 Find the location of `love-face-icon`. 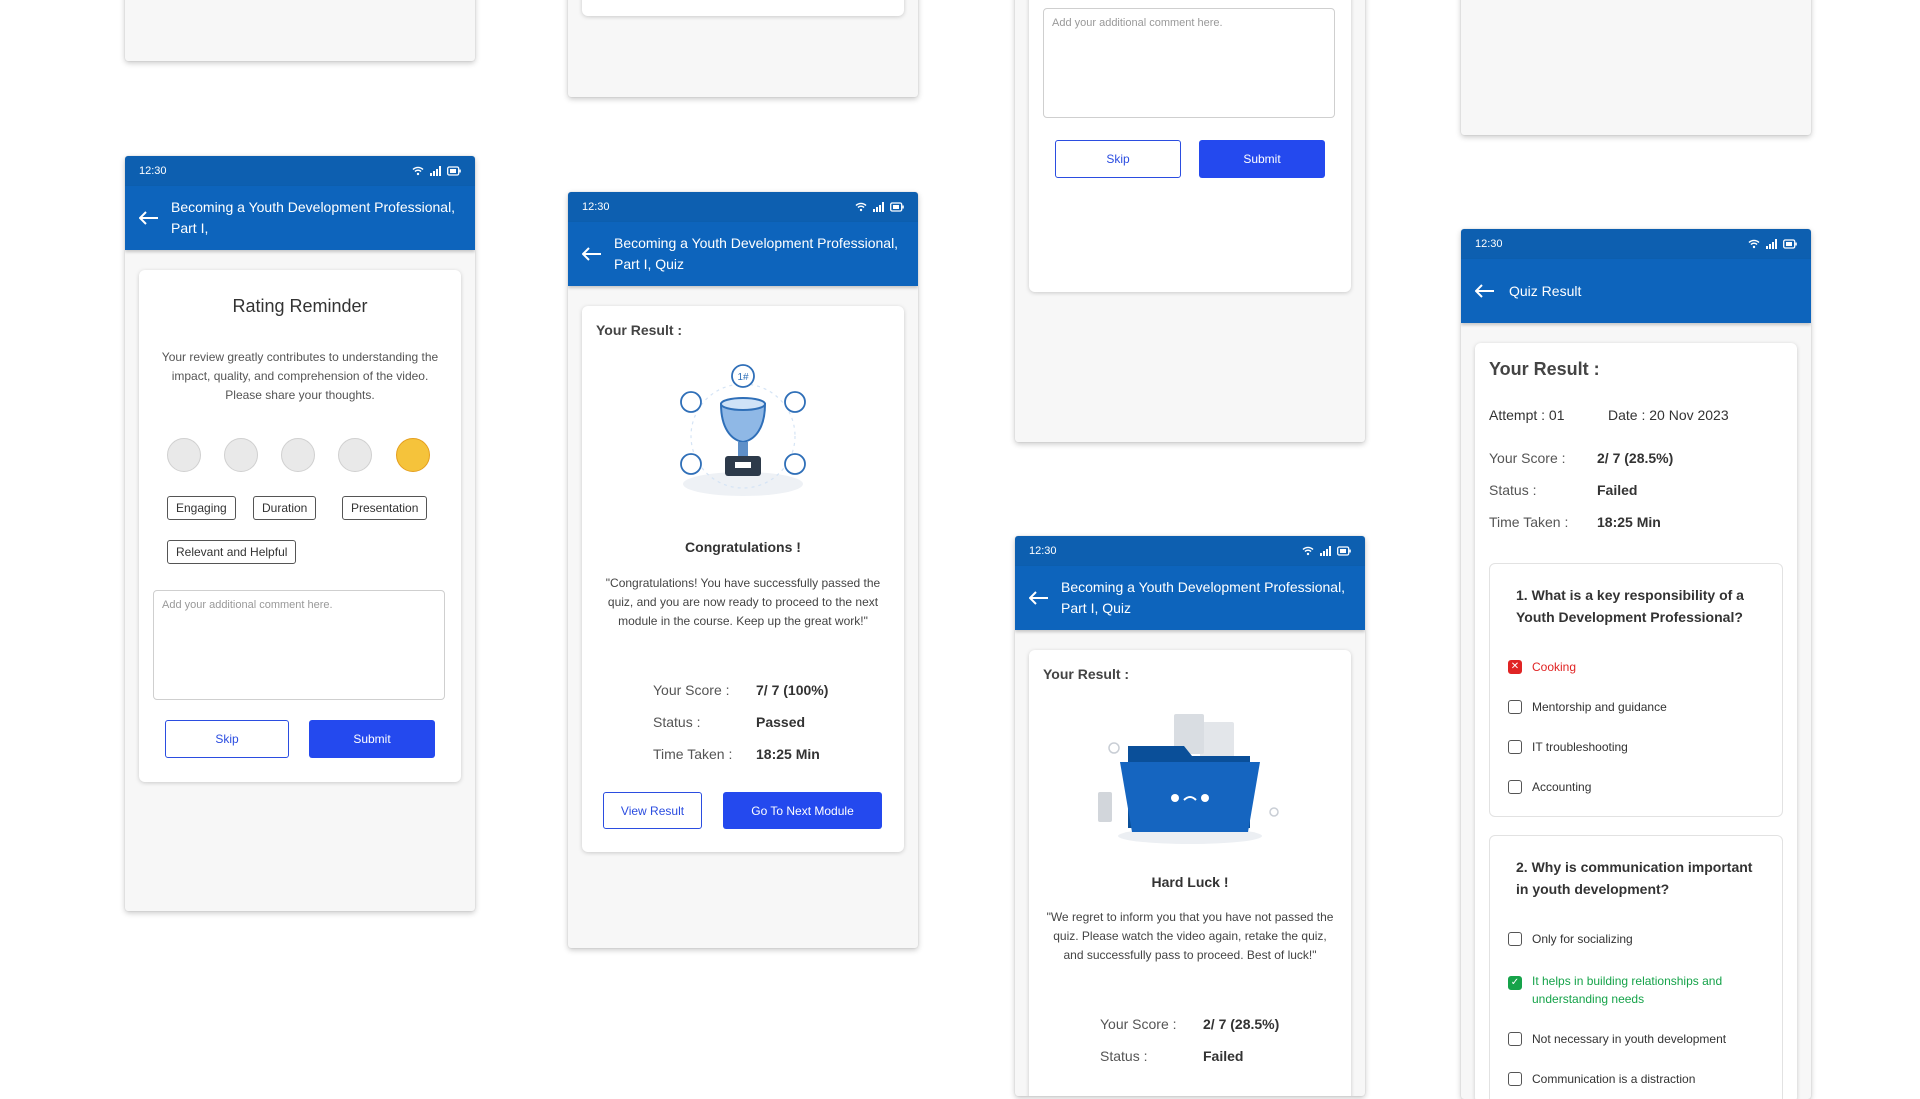

love-face-icon is located at coordinates (413, 455).